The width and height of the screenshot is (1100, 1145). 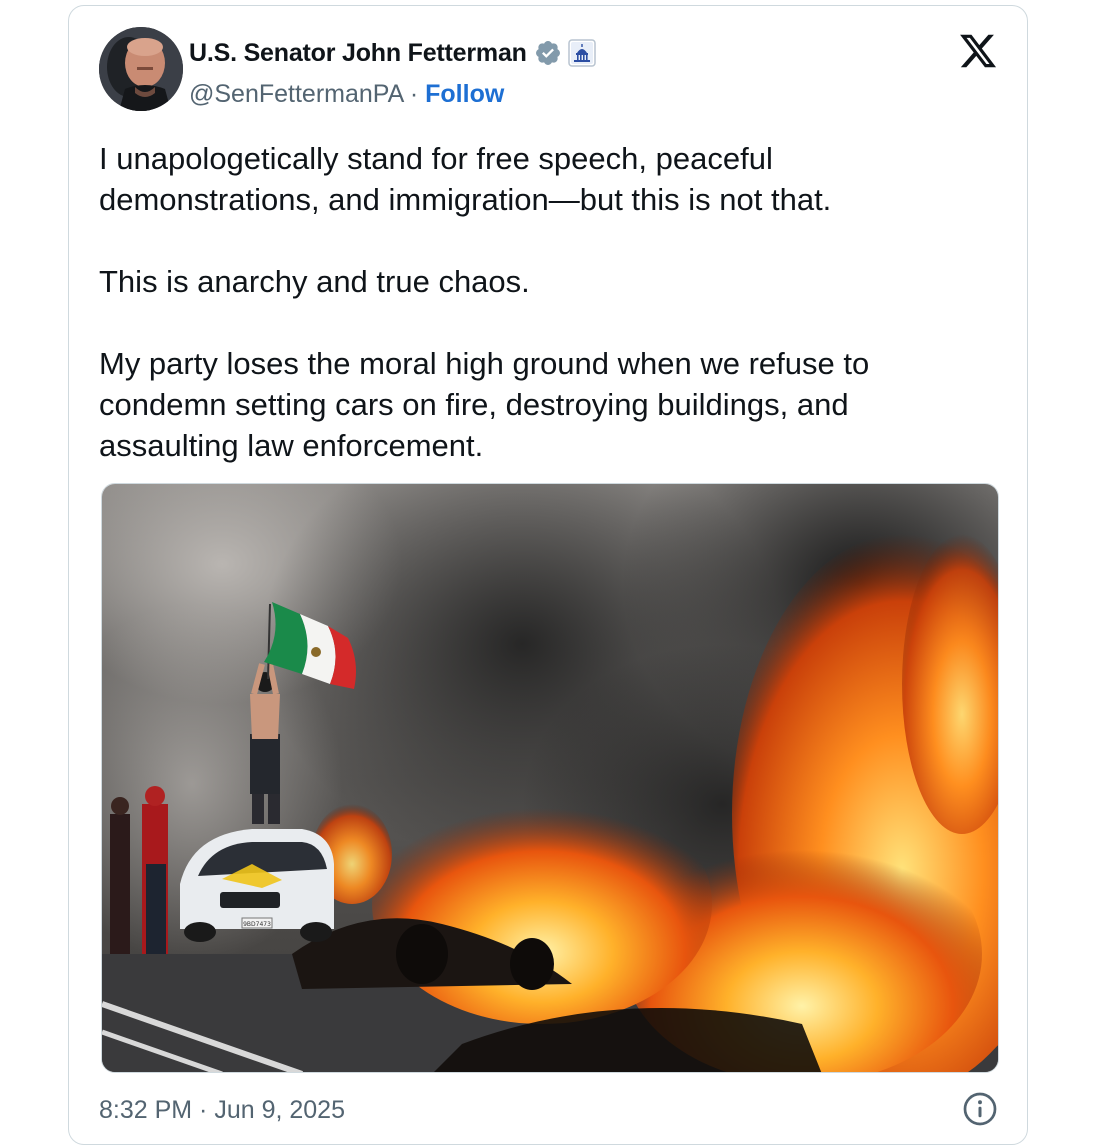 I want to click on capitol-affiliation-icon, so click(x=581, y=53).